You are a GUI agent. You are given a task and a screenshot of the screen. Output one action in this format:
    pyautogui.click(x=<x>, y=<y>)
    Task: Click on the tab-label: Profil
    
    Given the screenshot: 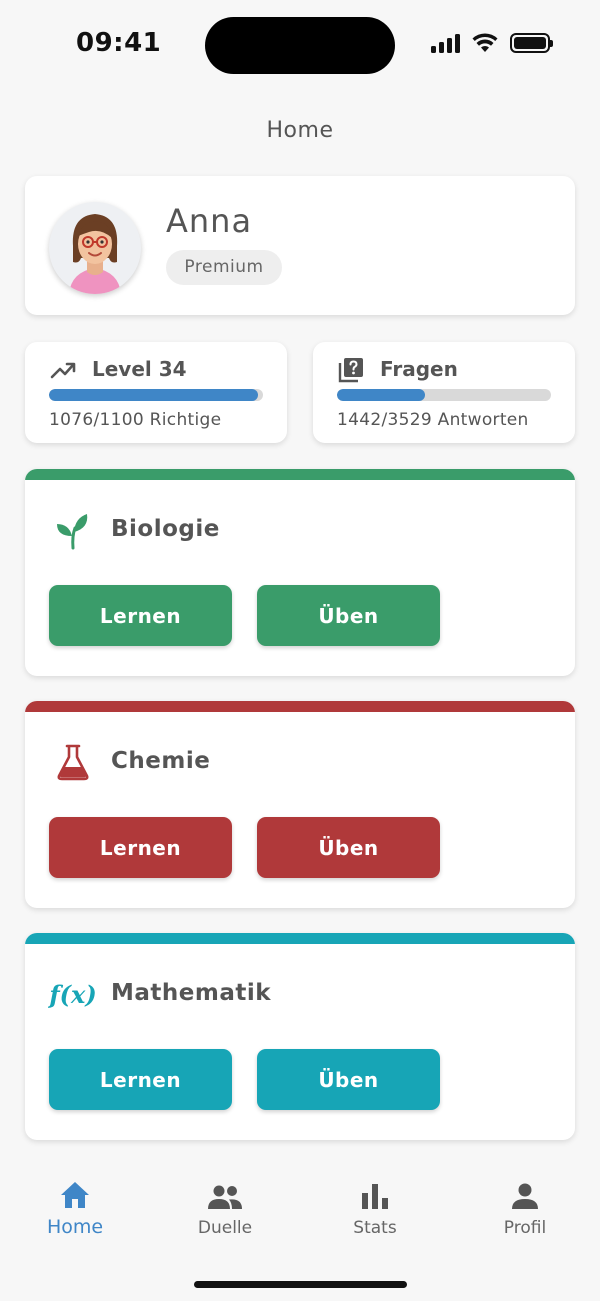 What is the action you would take?
    pyautogui.click(x=525, y=1228)
    